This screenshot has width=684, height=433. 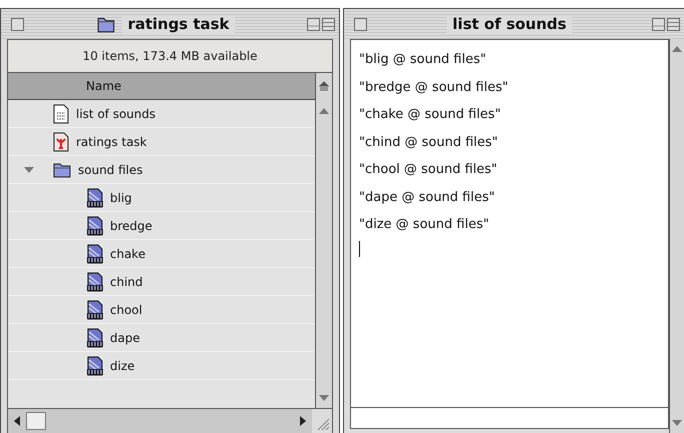 I want to click on file-name: blig, so click(x=121, y=197).